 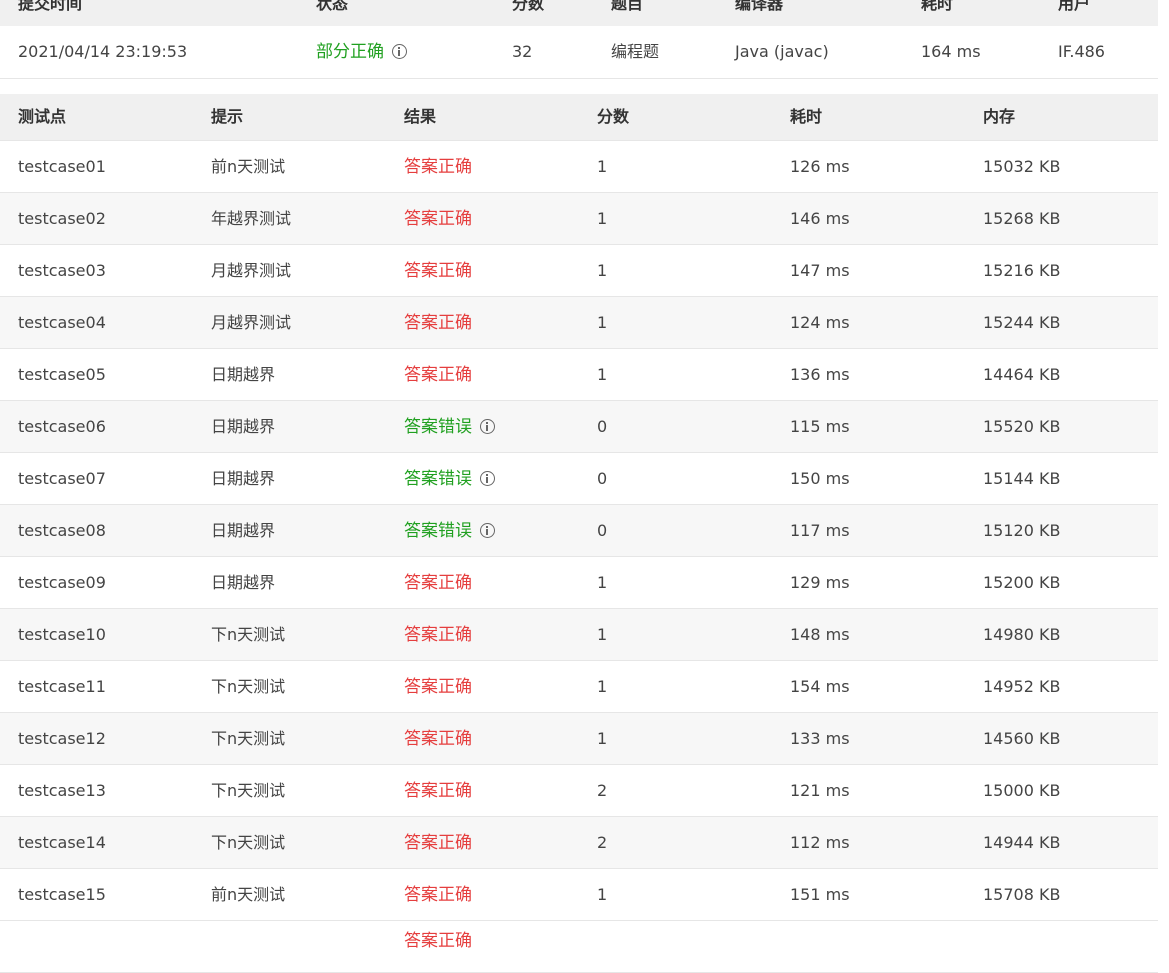 I want to click on header-tc-score: 分数, so click(x=613, y=116).